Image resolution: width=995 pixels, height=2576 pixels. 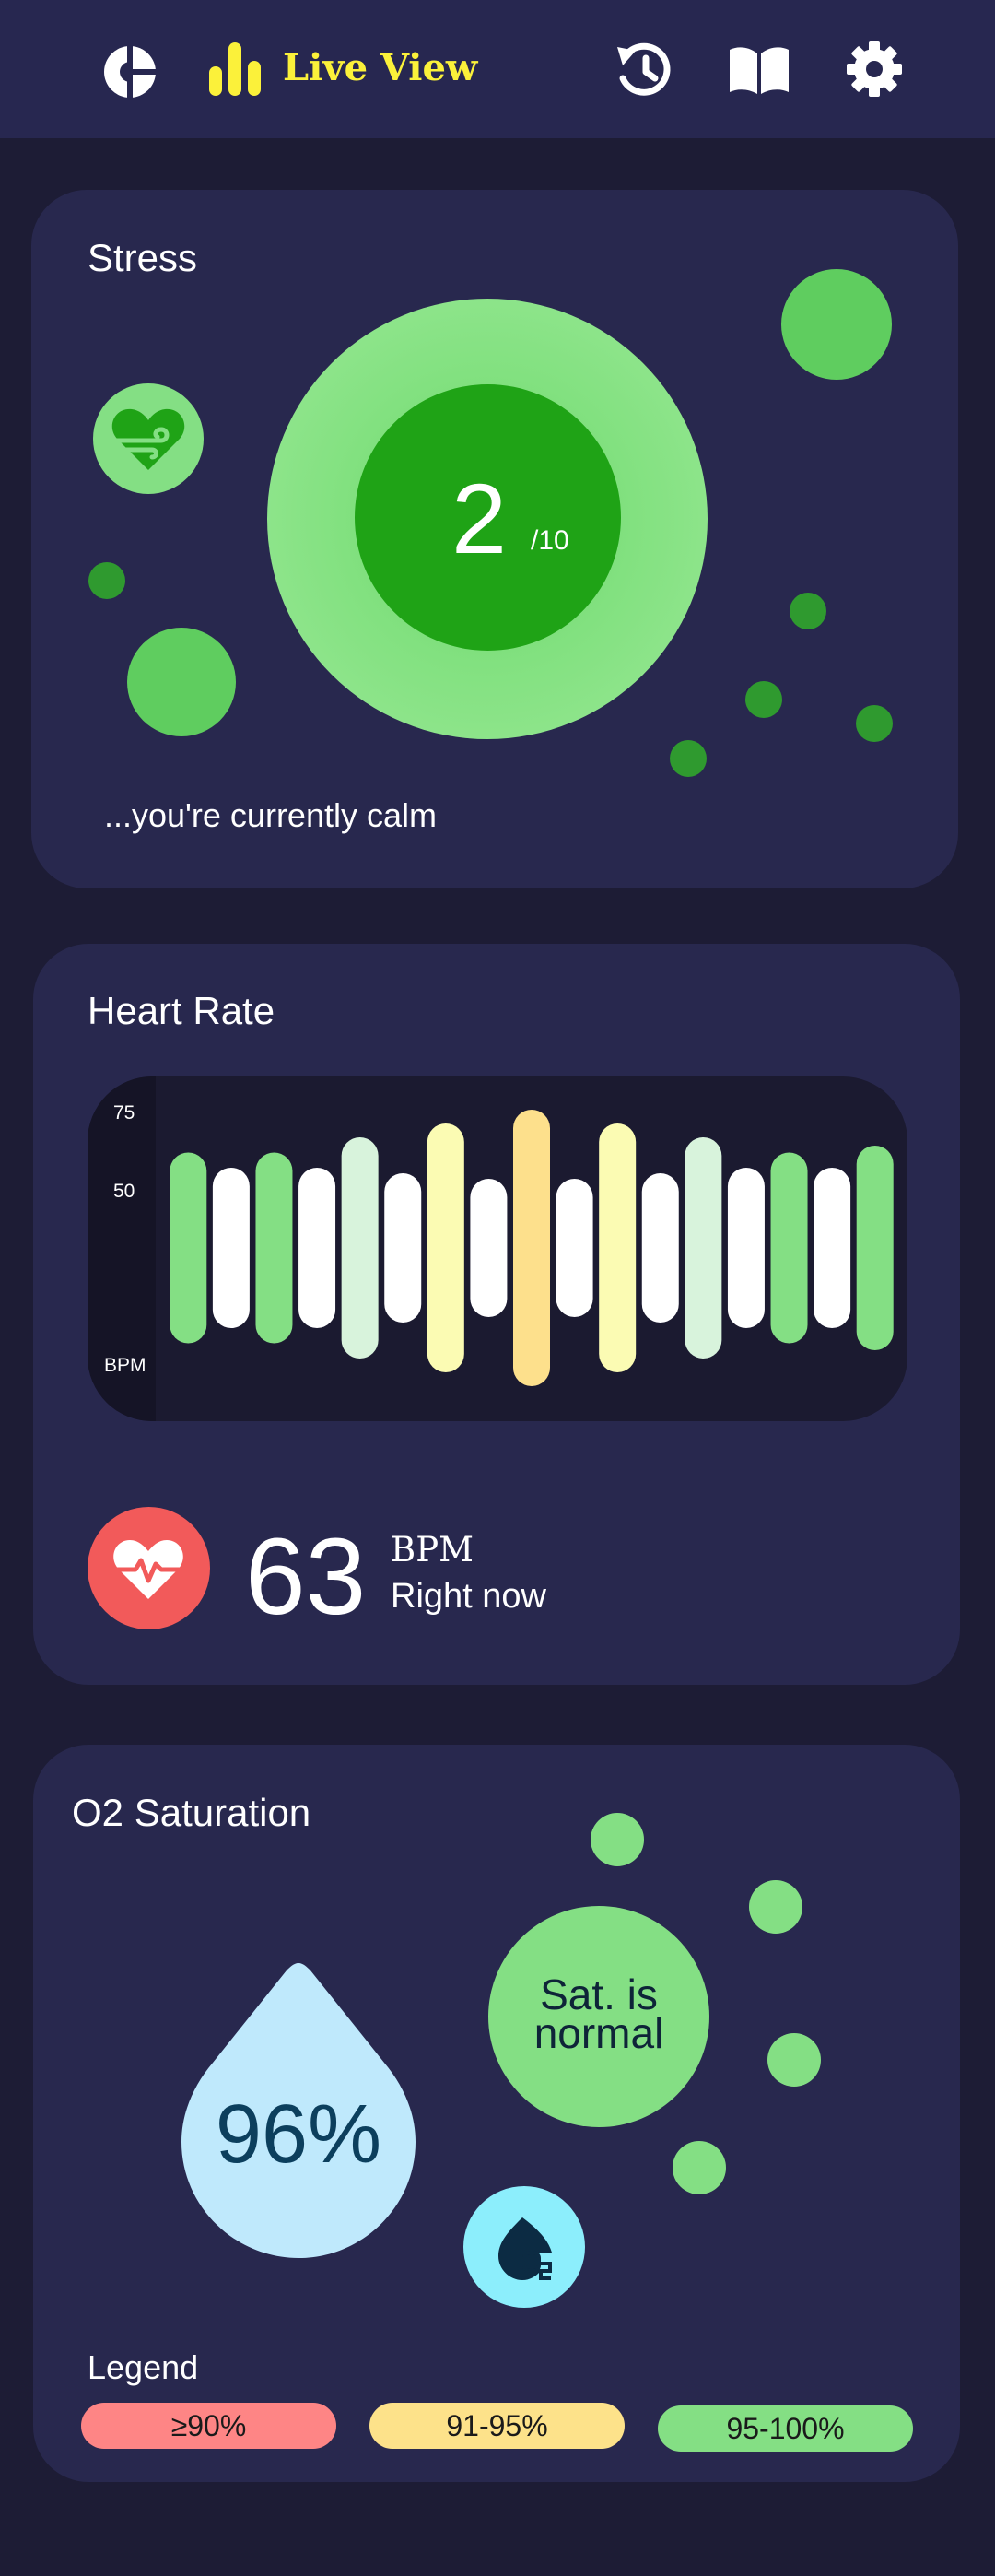 What do you see at coordinates (874, 69) in the screenshot?
I see `gear-icon` at bounding box center [874, 69].